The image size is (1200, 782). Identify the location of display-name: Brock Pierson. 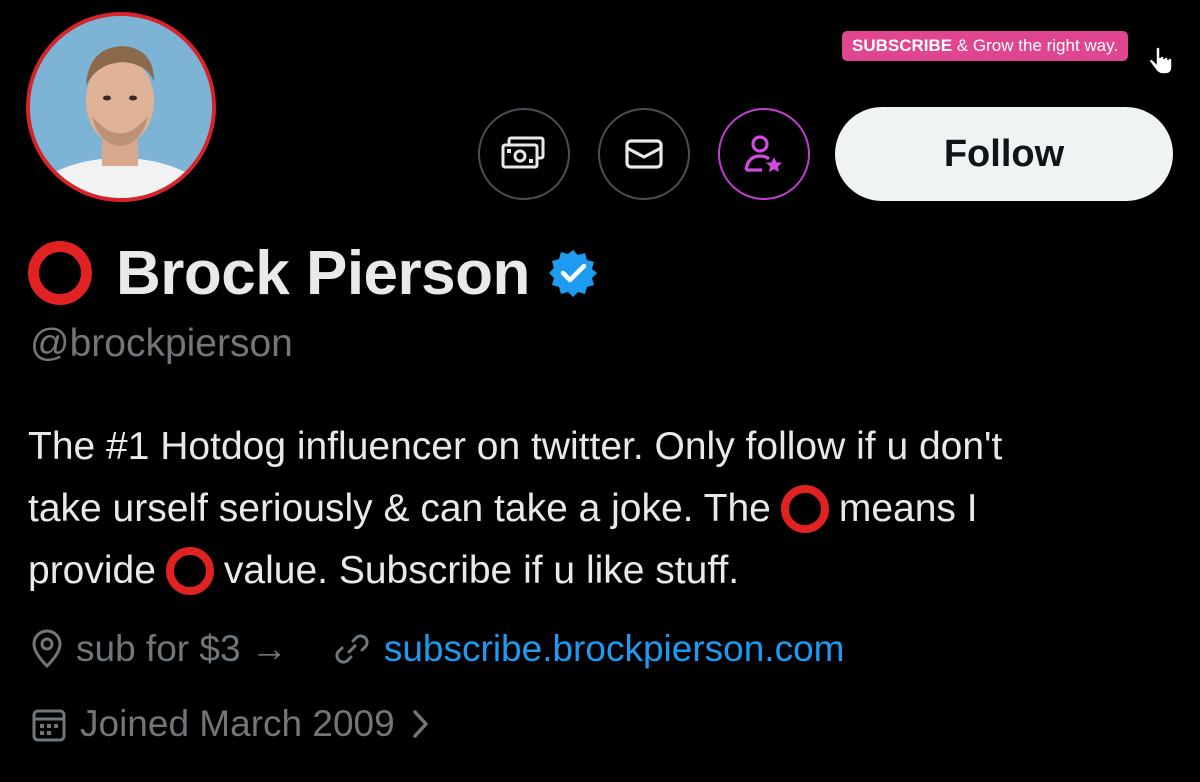
(323, 273).